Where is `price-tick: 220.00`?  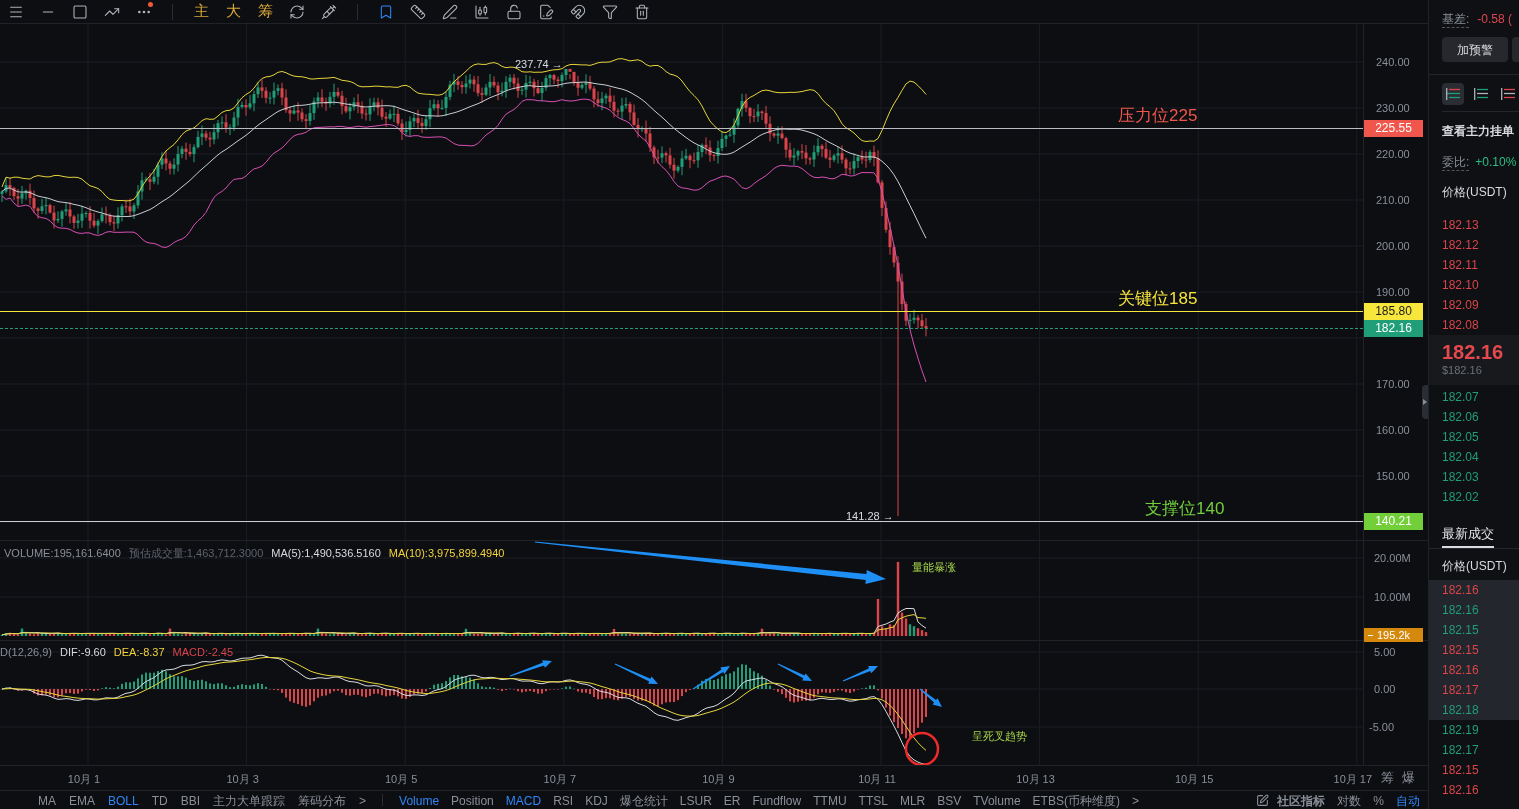 price-tick: 220.00 is located at coordinates (1393, 154).